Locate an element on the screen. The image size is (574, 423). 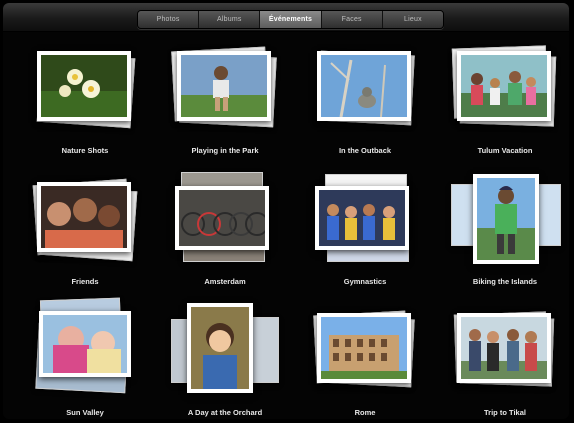
tab-albums: Albums is located at coordinates (230, 19).